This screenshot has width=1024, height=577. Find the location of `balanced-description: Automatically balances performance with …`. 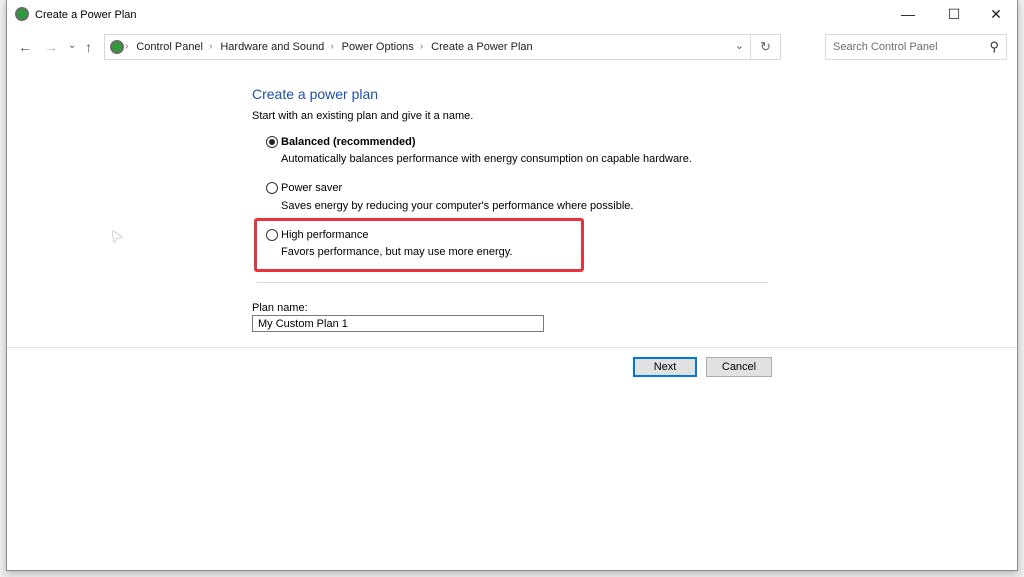

balanced-description: Automatically balances performance with … is located at coordinates (486, 159).